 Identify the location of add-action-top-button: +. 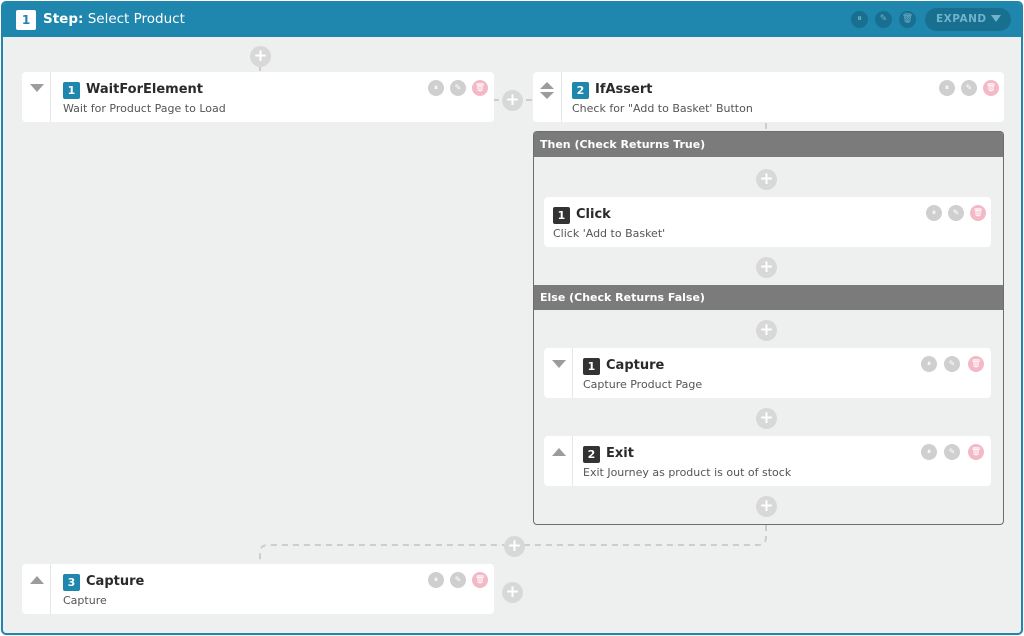
(260, 56).